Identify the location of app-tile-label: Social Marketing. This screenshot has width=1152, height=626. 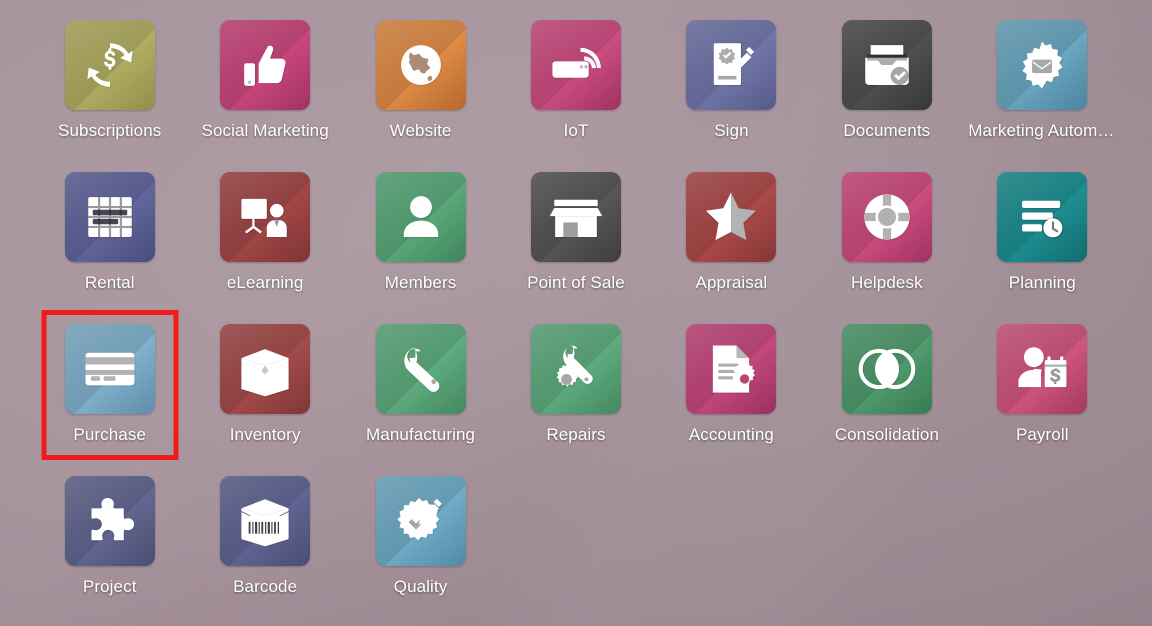
(265, 130).